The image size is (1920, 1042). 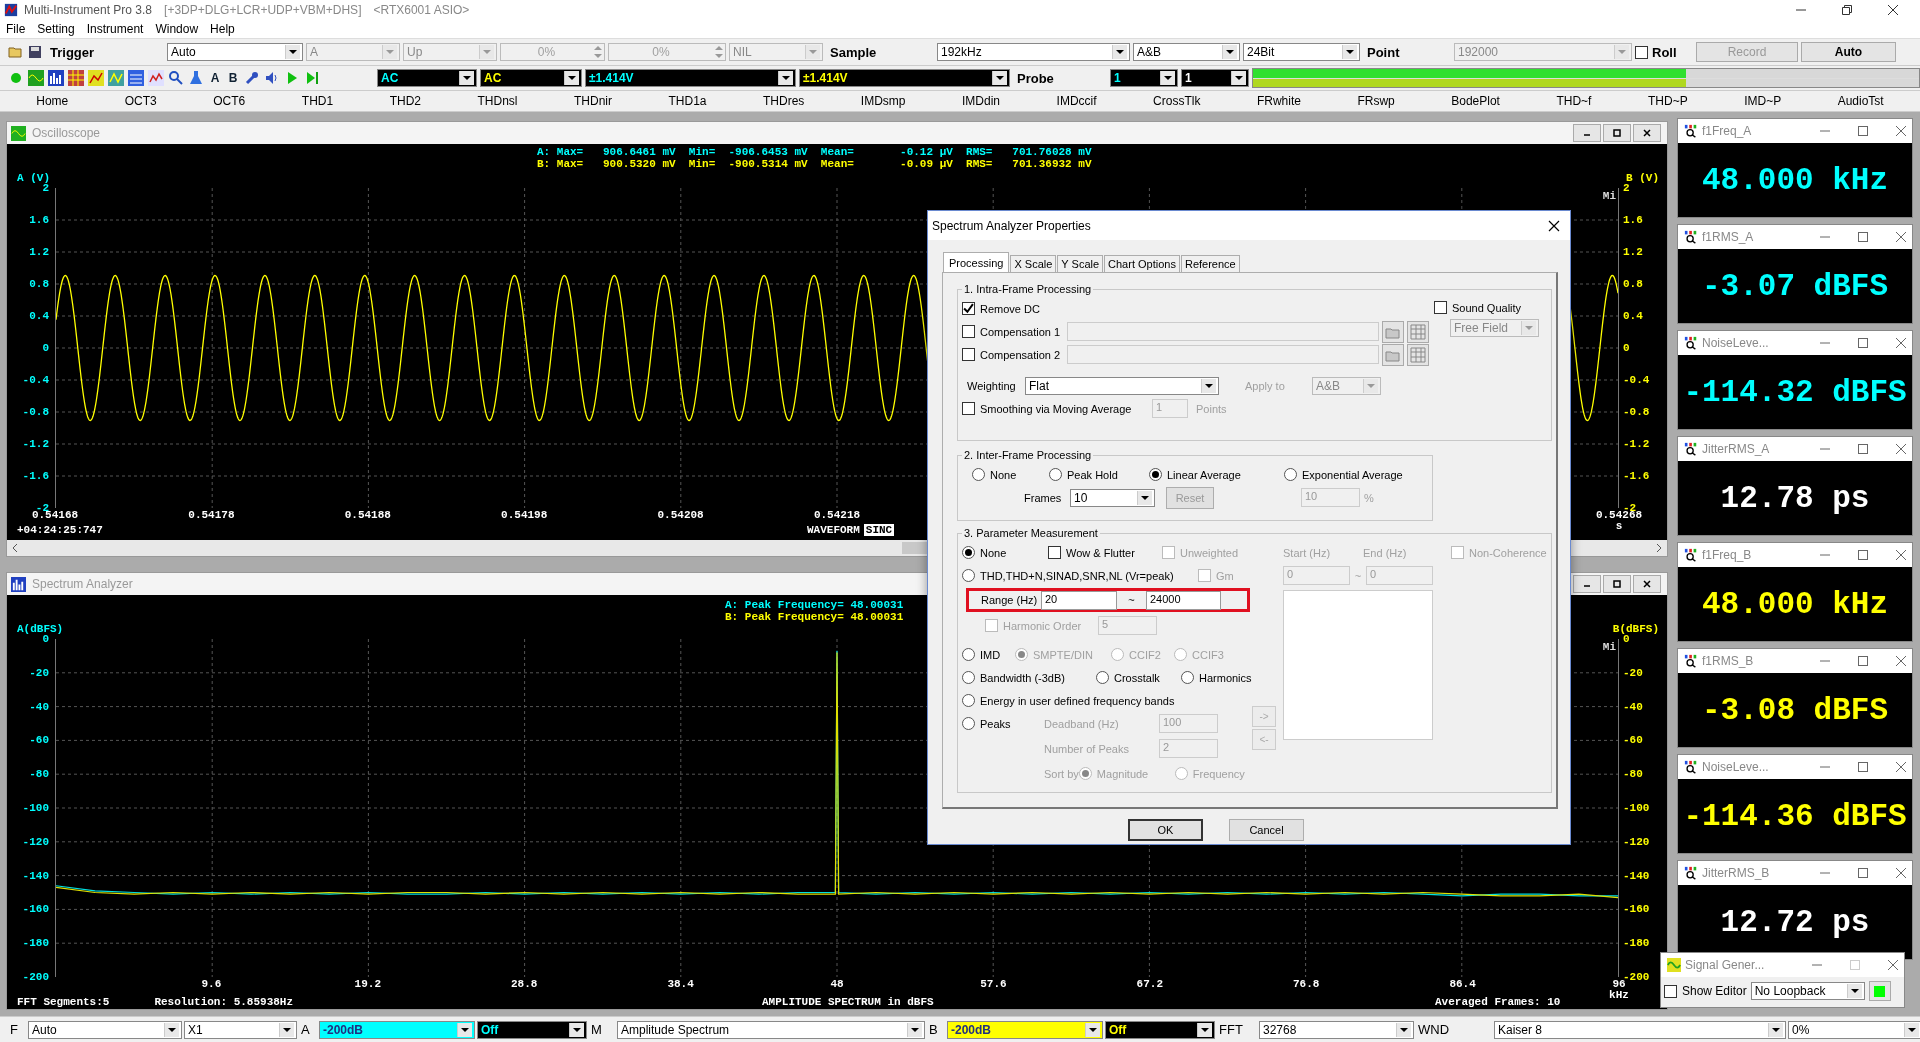 I want to click on restore-icon, so click(x=1847, y=10).